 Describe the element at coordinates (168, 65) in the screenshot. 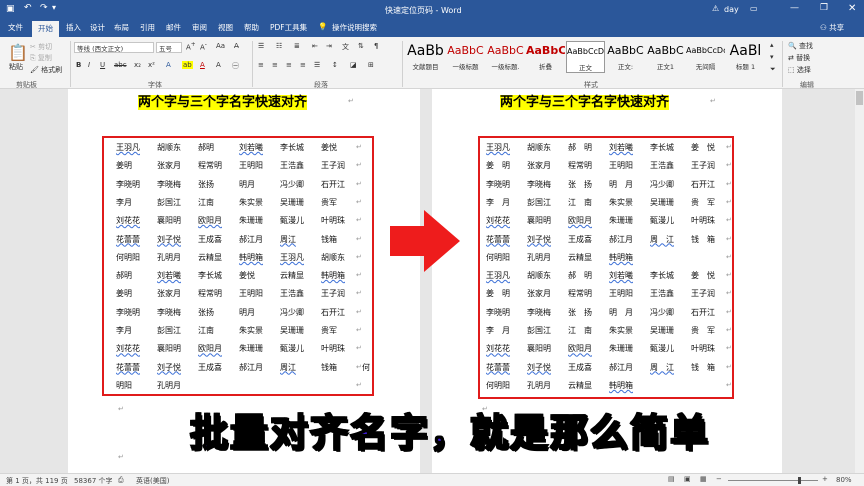

I see `text-effects-icon: A` at that location.